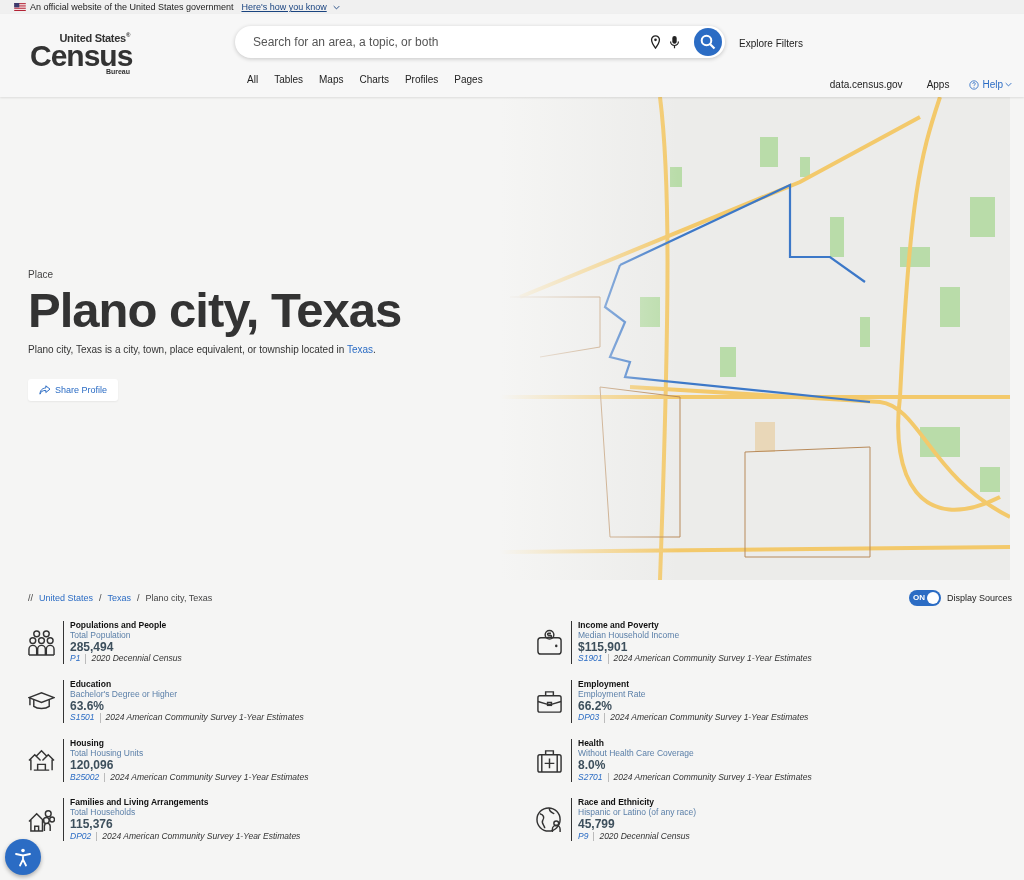  I want to click on table-id-link: S1501, so click(85, 718).